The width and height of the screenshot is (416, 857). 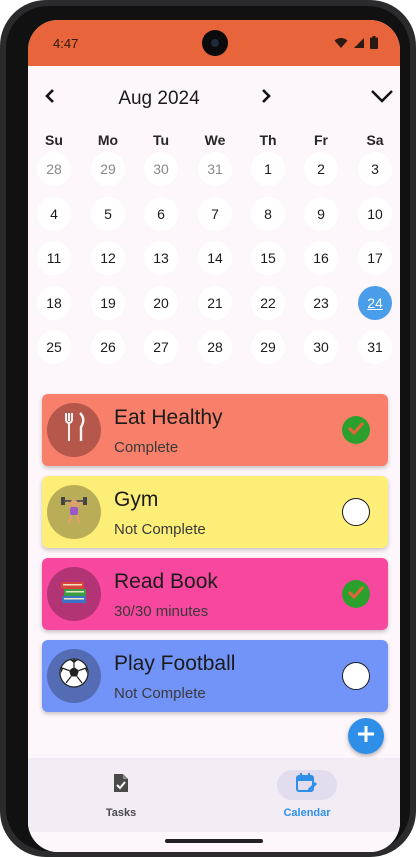 What do you see at coordinates (375, 214) in the screenshot?
I see `calendar-day: 10` at bounding box center [375, 214].